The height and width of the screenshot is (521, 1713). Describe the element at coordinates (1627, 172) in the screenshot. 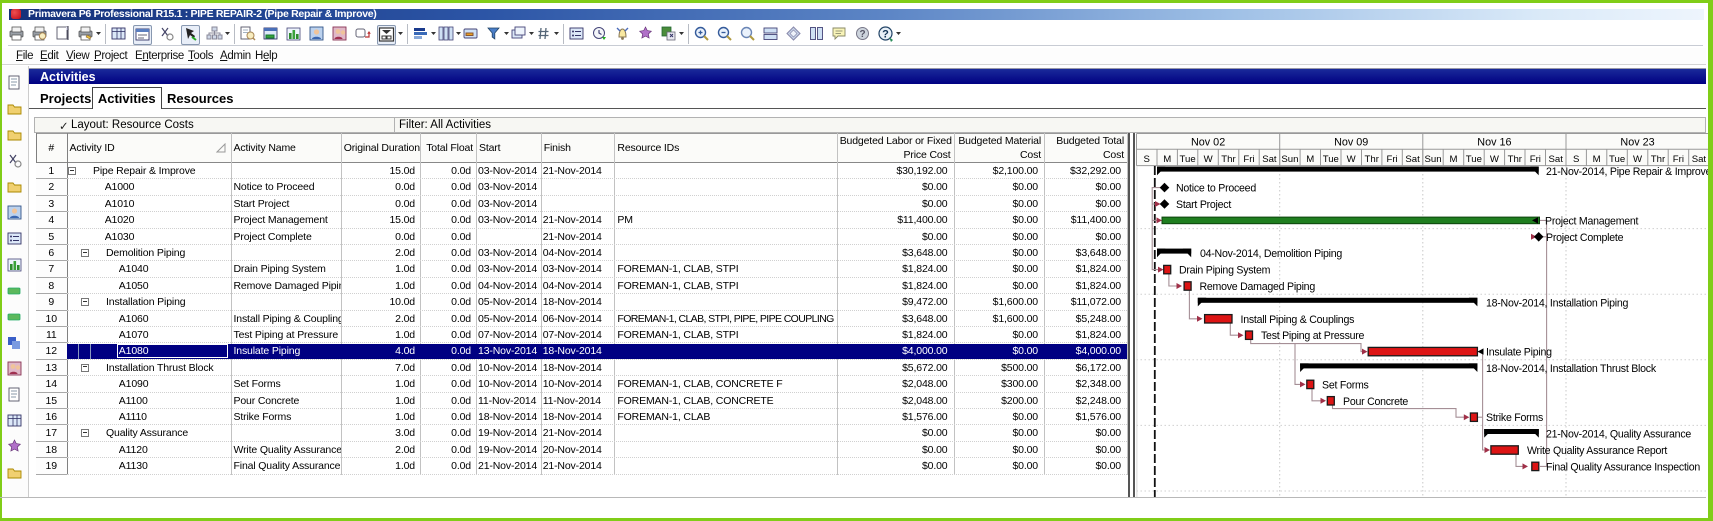

I see `svg-text:21-Nov-2014, Pipe Repair & Imp: 21-Nov-2014, Pipe Repair & Improve` at that location.